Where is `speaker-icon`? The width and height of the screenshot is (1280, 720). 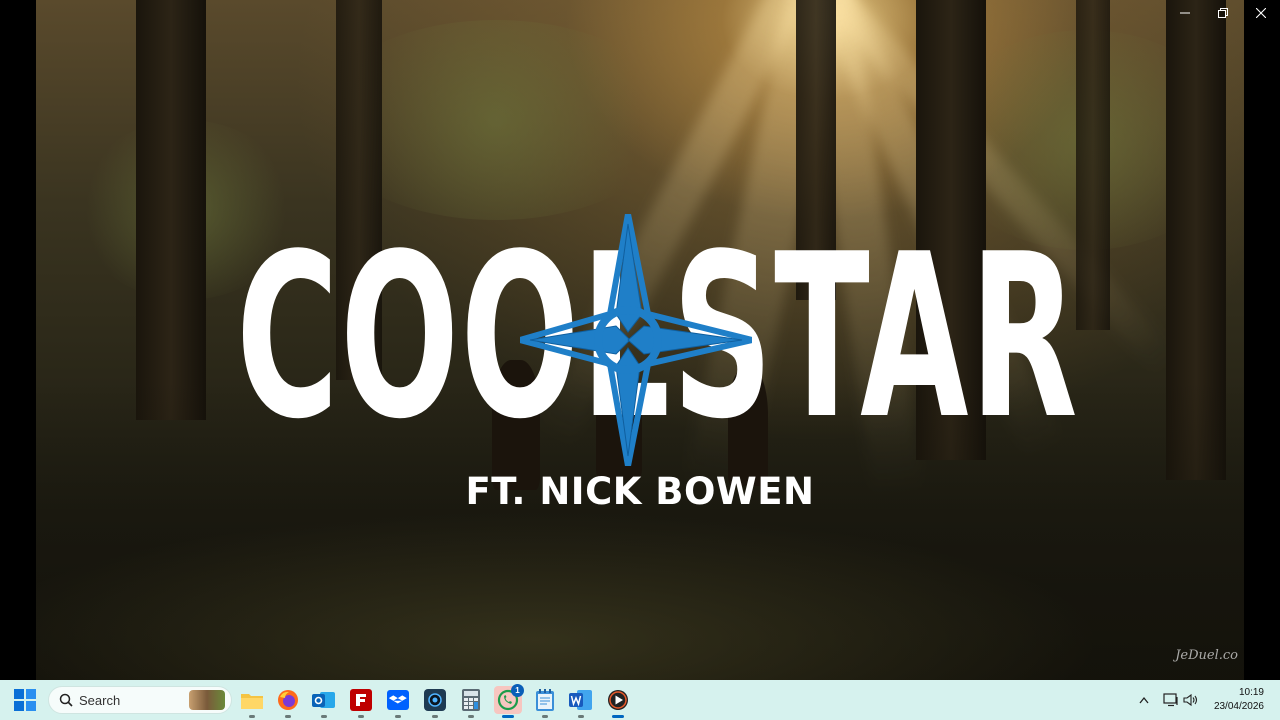 speaker-icon is located at coordinates (1190, 700).